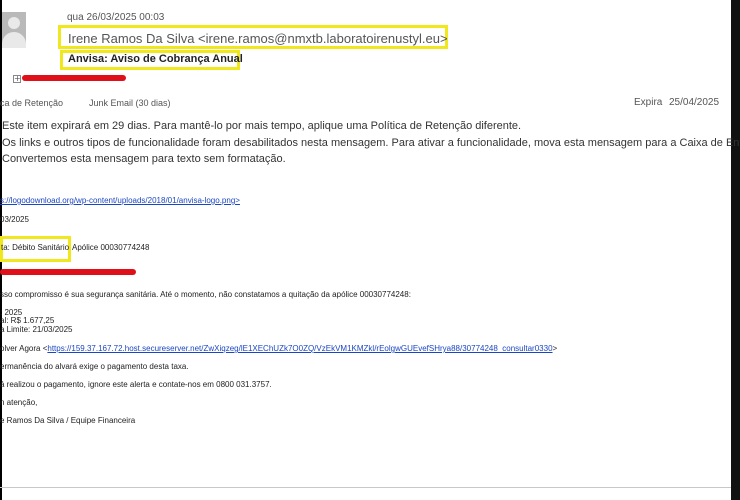 The width and height of the screenshot is (740, 500). Describe the element at coordinates (14, 219) in the screenshot. I see `body-date: 03/2025` at that location.